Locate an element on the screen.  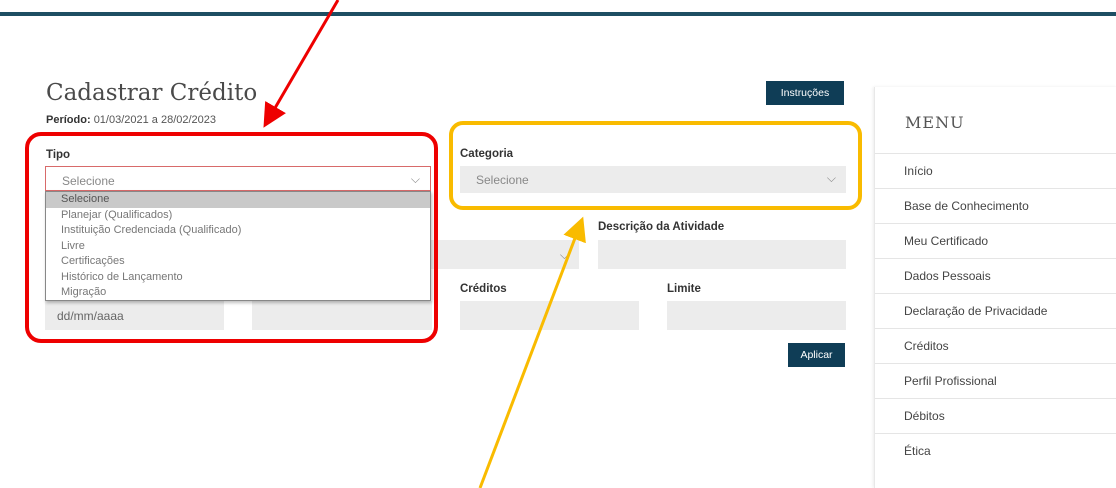
menu-item-debitos: Débitos is located at coordinates (995, 415).